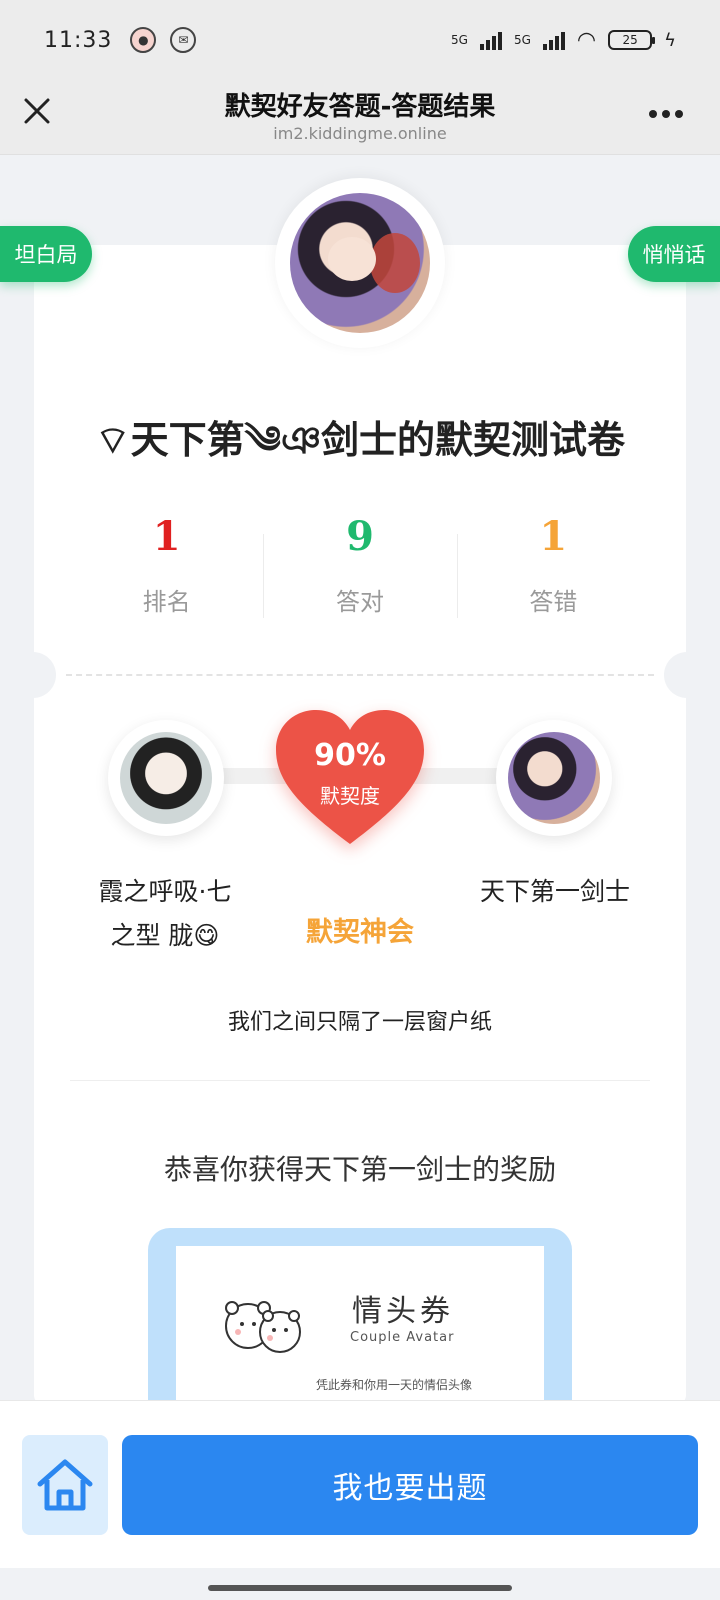 The image size is (720, 1600). Describe the element at coordinates (553, 602) in the screenshot. I see `stat-wrong-label: 答错` at that location.